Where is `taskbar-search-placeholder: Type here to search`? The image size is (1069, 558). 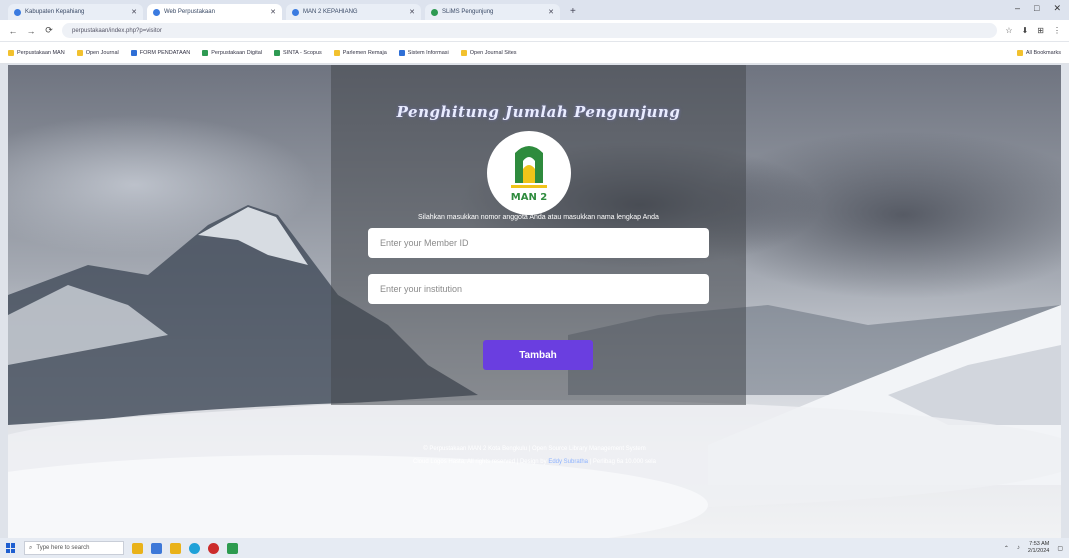 taskbar-search-placeholder: Type here to search is located at coordinates (63, 548).